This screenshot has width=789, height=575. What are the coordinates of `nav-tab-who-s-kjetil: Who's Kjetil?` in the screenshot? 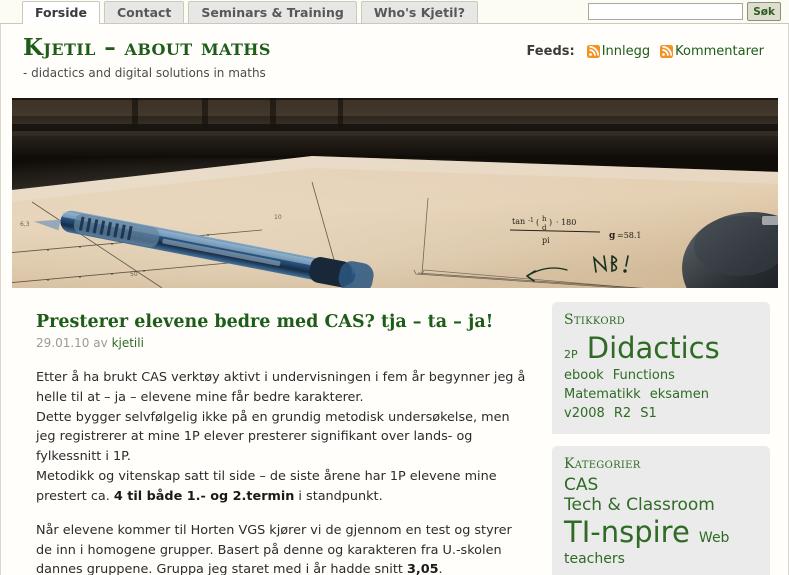 It's located at (419, 12).